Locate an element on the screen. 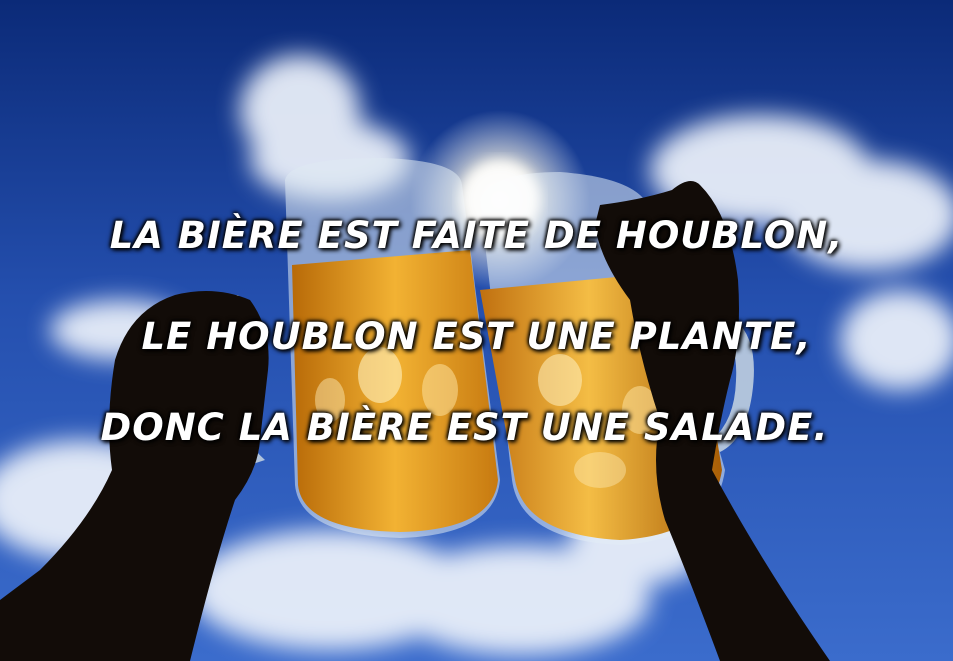  caption-line-1: LA BIÈRE EST FAITE DE HOUBLON, is located at coordinates (476, 235).